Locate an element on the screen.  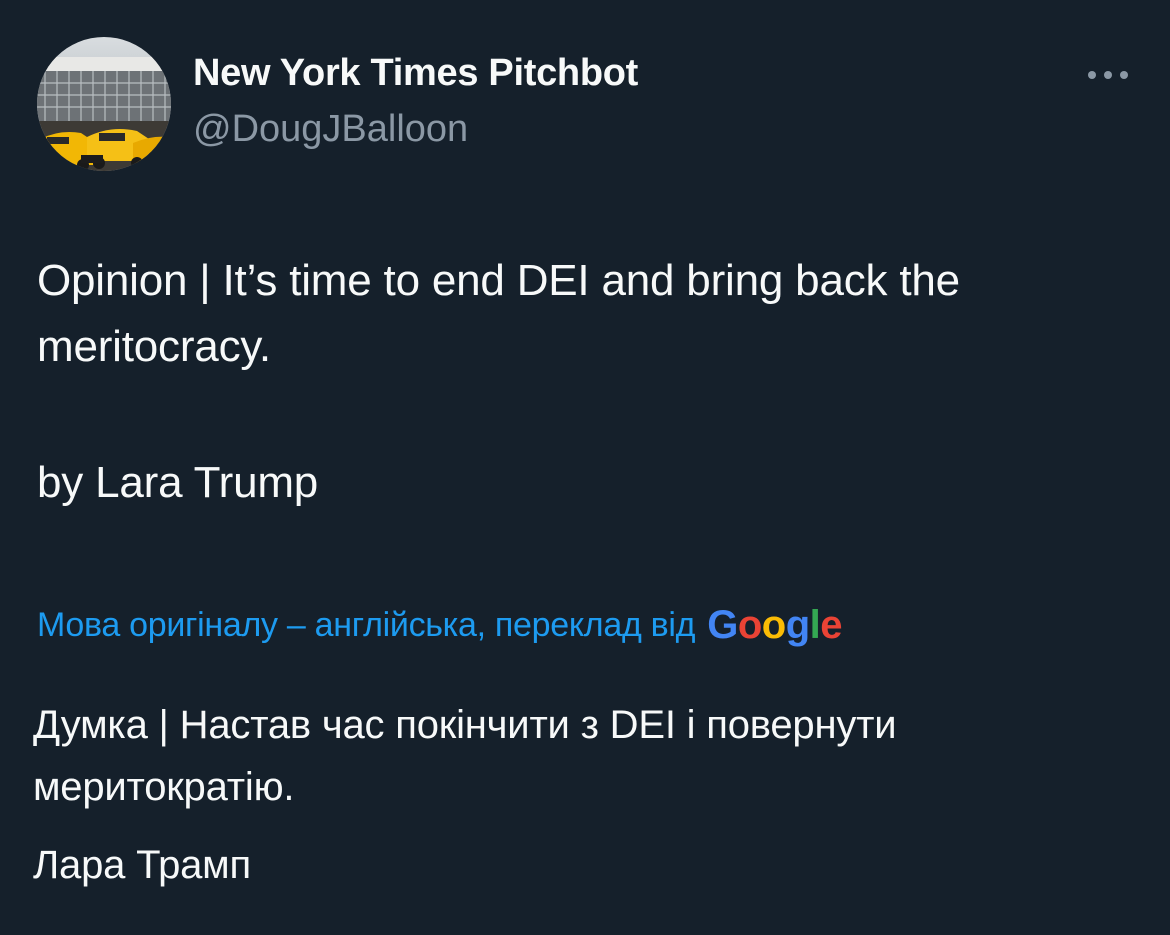
google-letter: e is located at coordinates (831, 624).